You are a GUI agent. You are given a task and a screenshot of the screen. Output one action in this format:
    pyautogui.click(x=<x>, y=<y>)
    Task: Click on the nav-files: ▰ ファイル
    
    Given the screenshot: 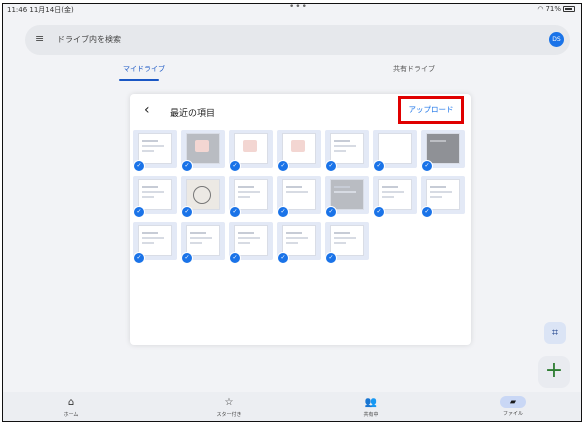 What is the action you would take?
    pyautogui.click(x=513, y=406)
    